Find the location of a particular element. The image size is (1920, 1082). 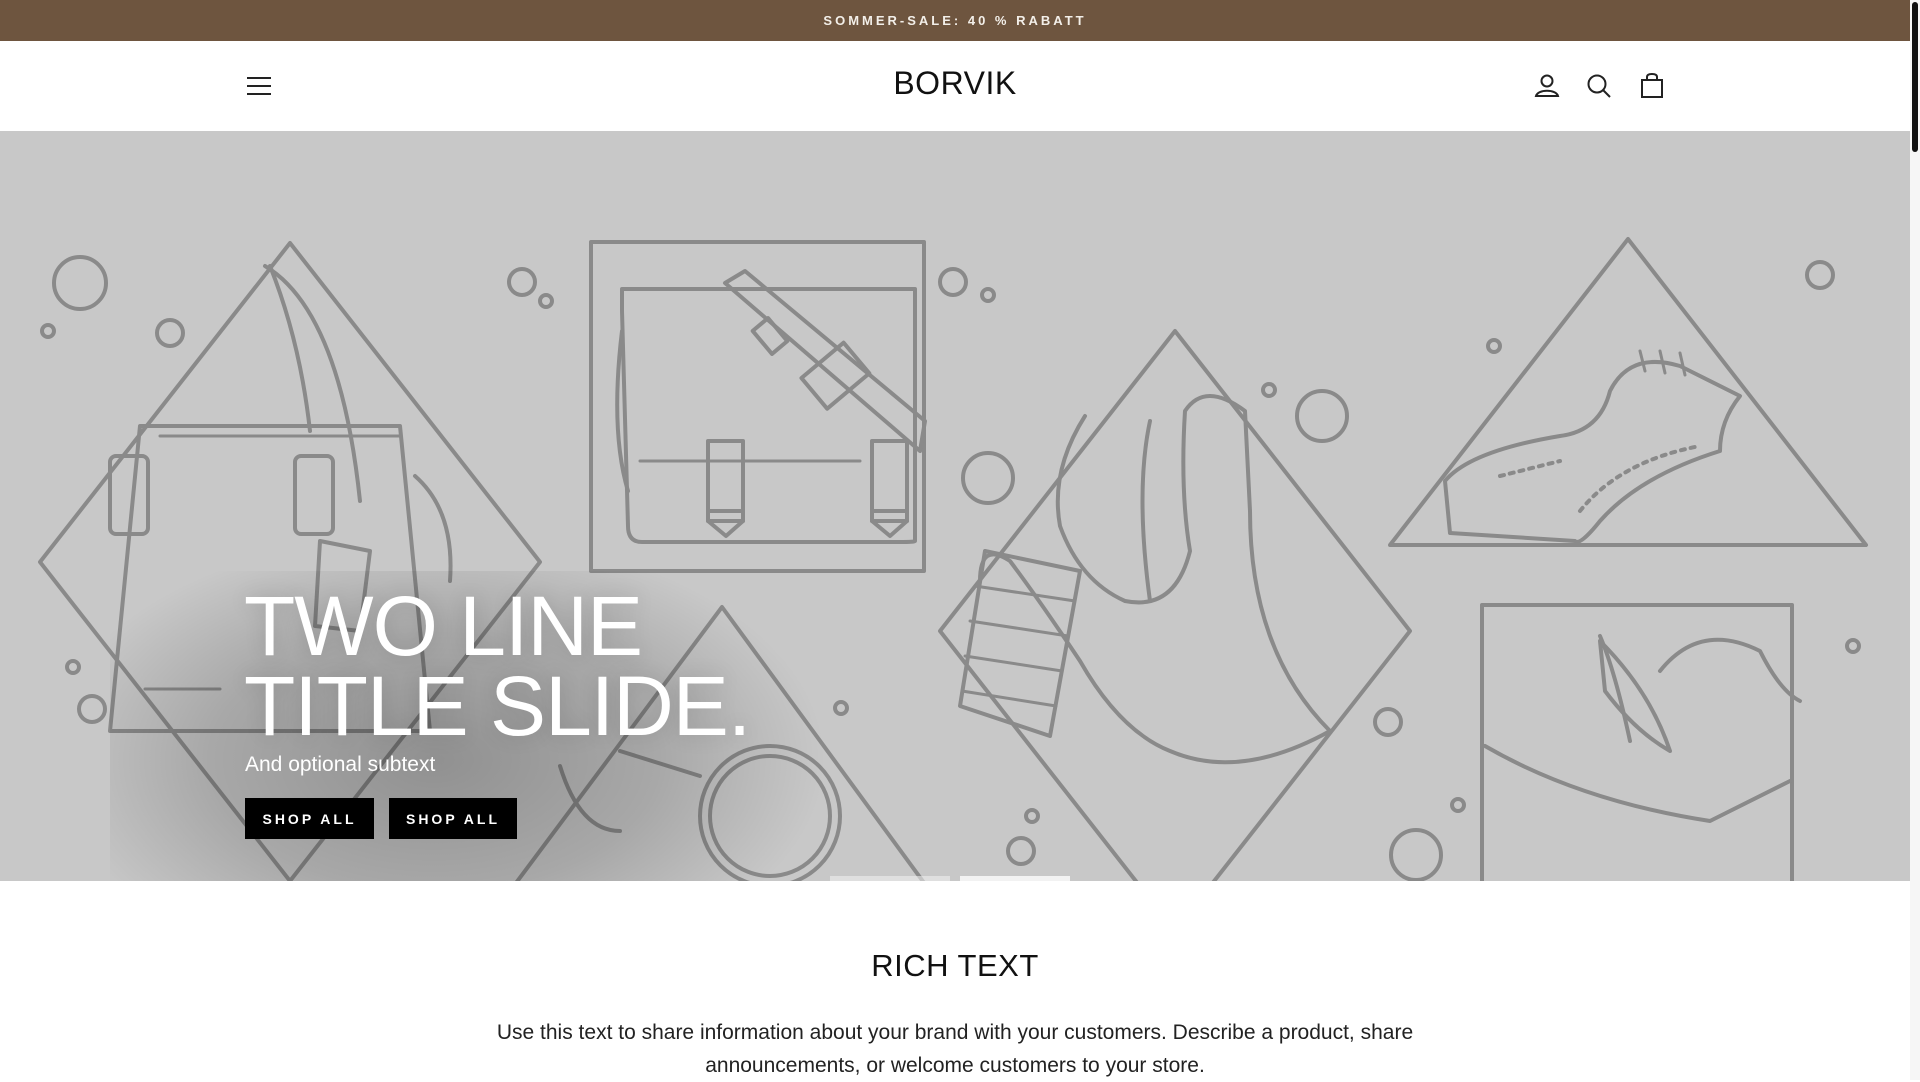

announcement-text: SOMMER-SALE: 40 % RABATT is located at coordinates (955, 20).